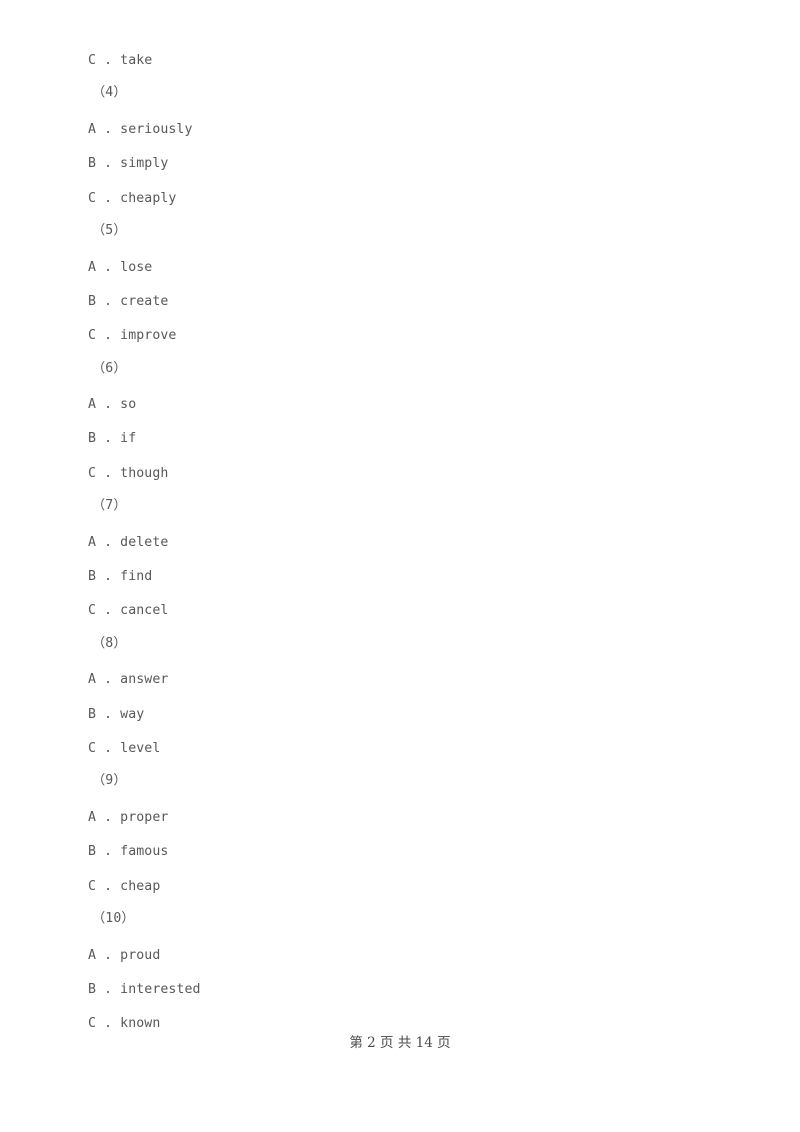 This screenshot has width=800, height=1132. Describe the element at coordinates (112, 438) in the screenshot. I see `answer-option: B . if` at that location.